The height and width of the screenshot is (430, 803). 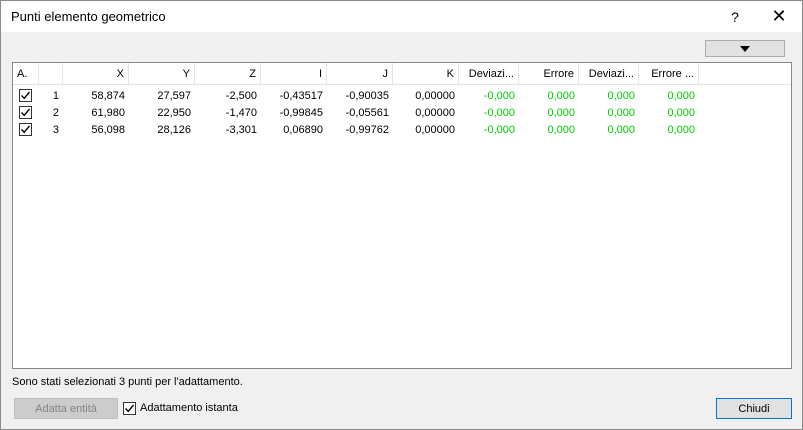 I want to click on cell-j: -0,05561, so click(x=367, y=113).